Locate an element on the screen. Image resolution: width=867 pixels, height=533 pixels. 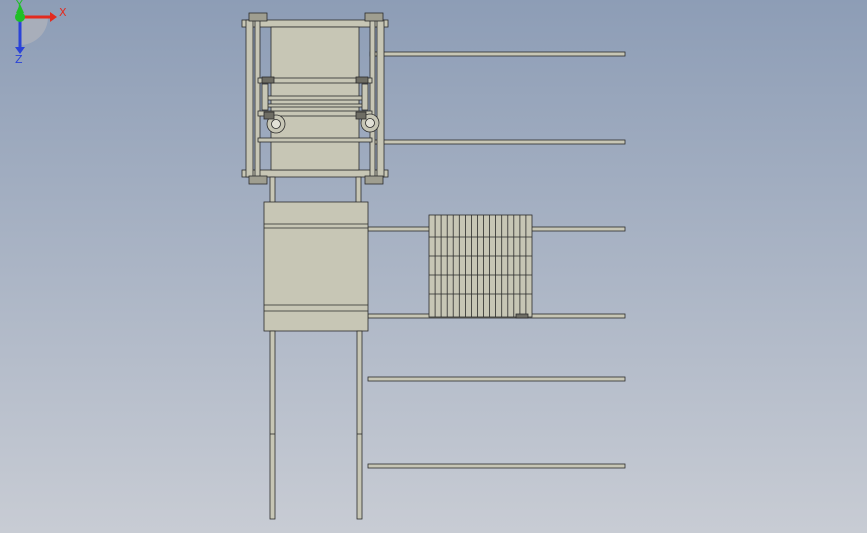
upper-frame-left-post-inner is located at coordinates (257, 98).